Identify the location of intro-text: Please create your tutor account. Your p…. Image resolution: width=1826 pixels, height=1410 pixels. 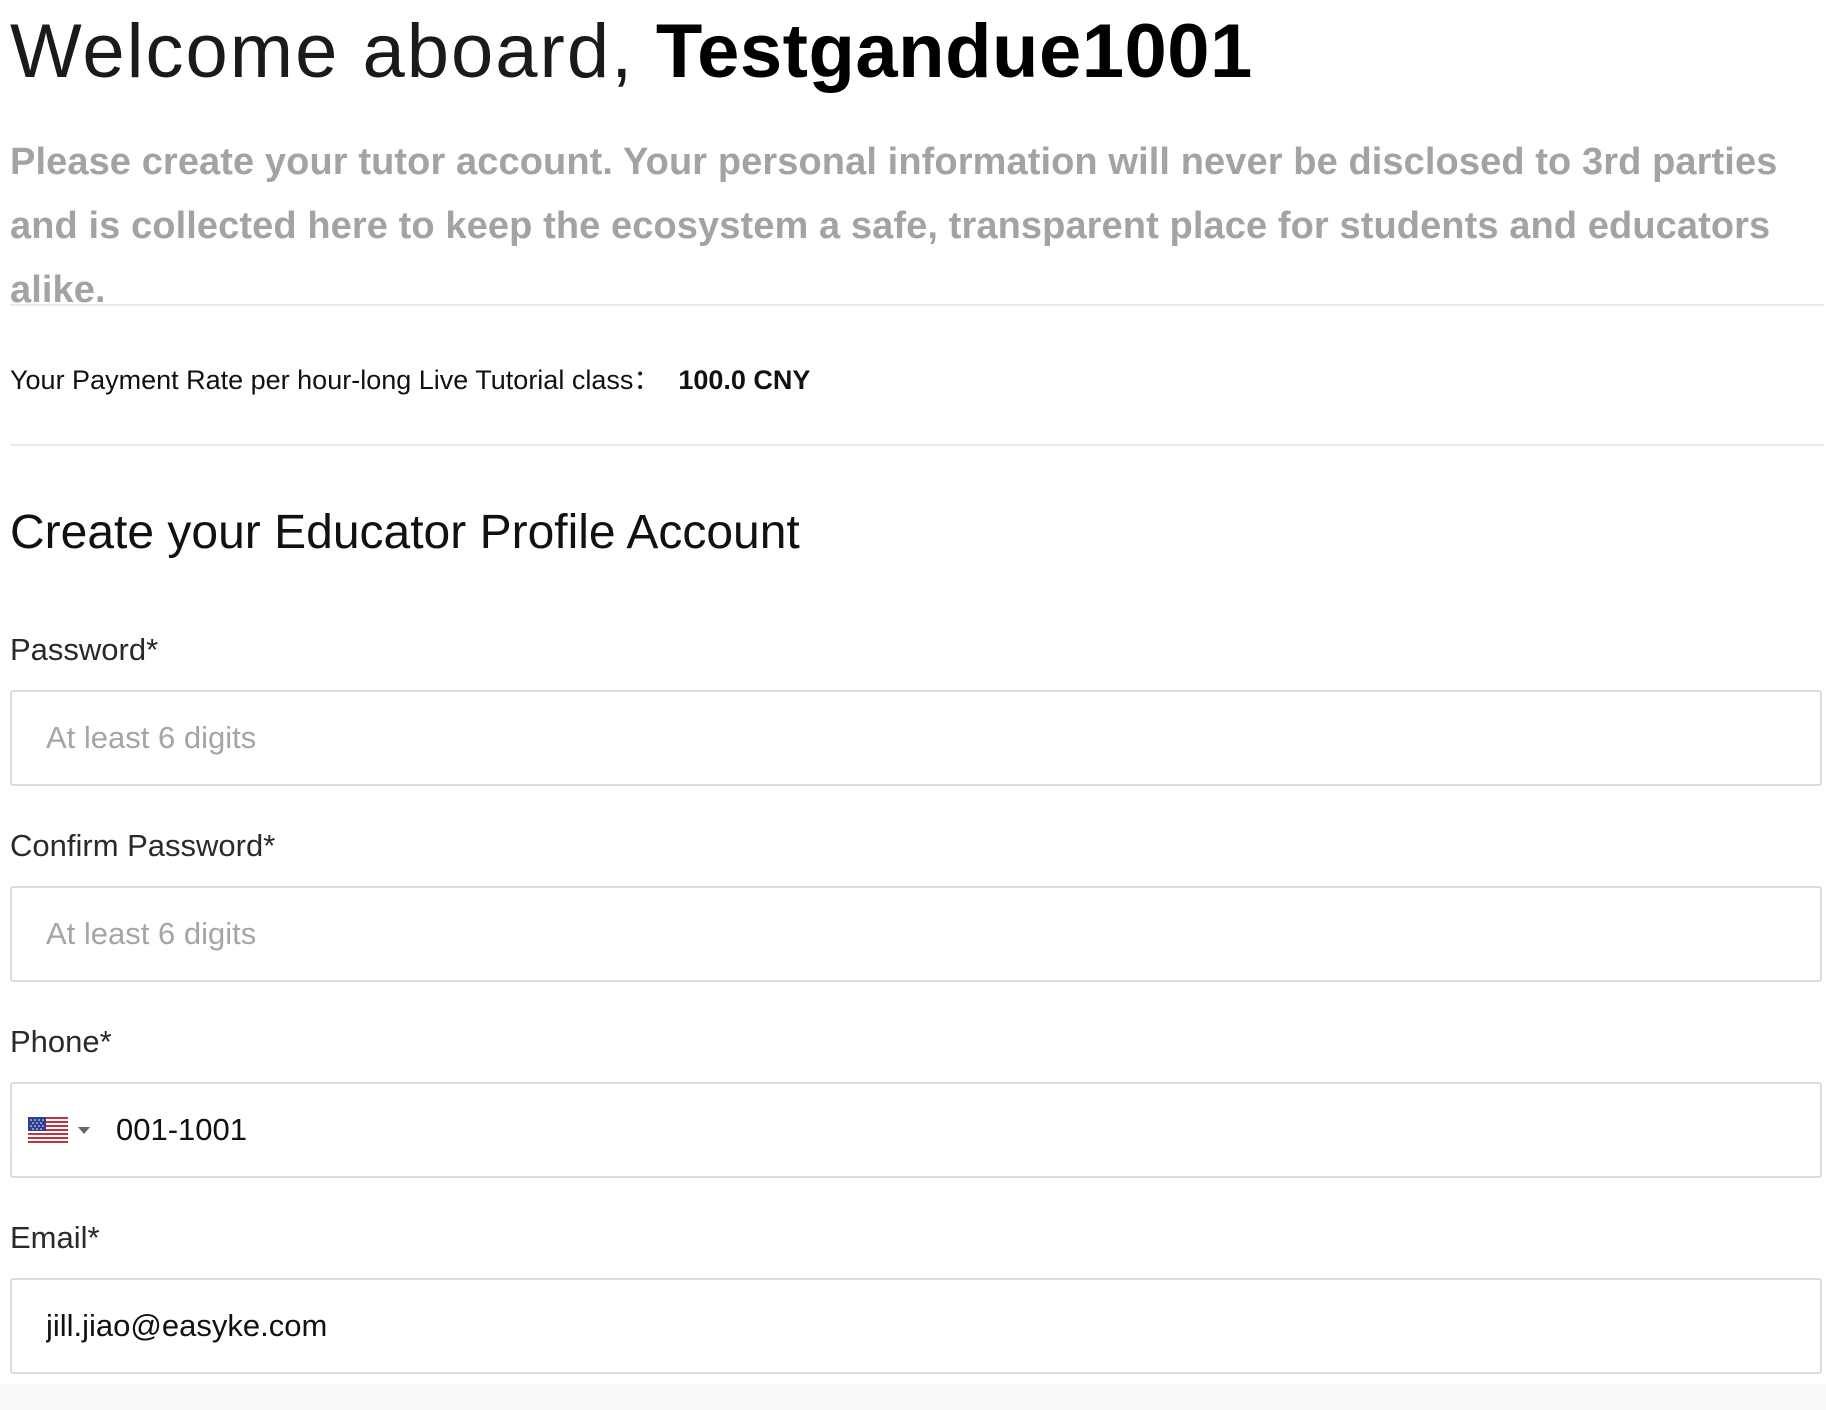
(894, 226).